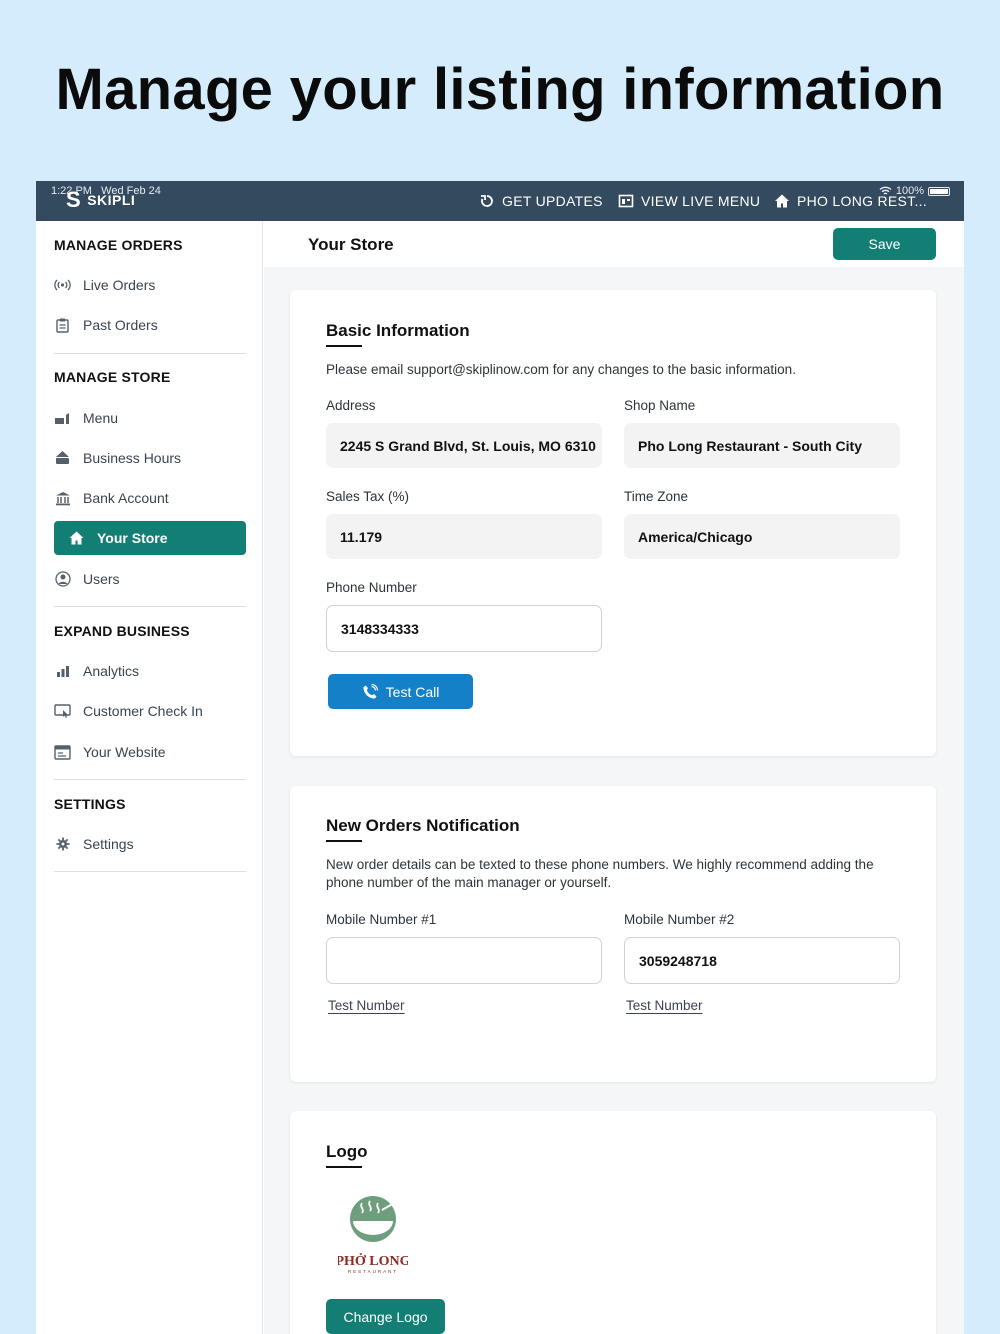  I want to click on address-field: 2245 S Grand Blvd, St. Louis, MO 6310, so click(464, 445).